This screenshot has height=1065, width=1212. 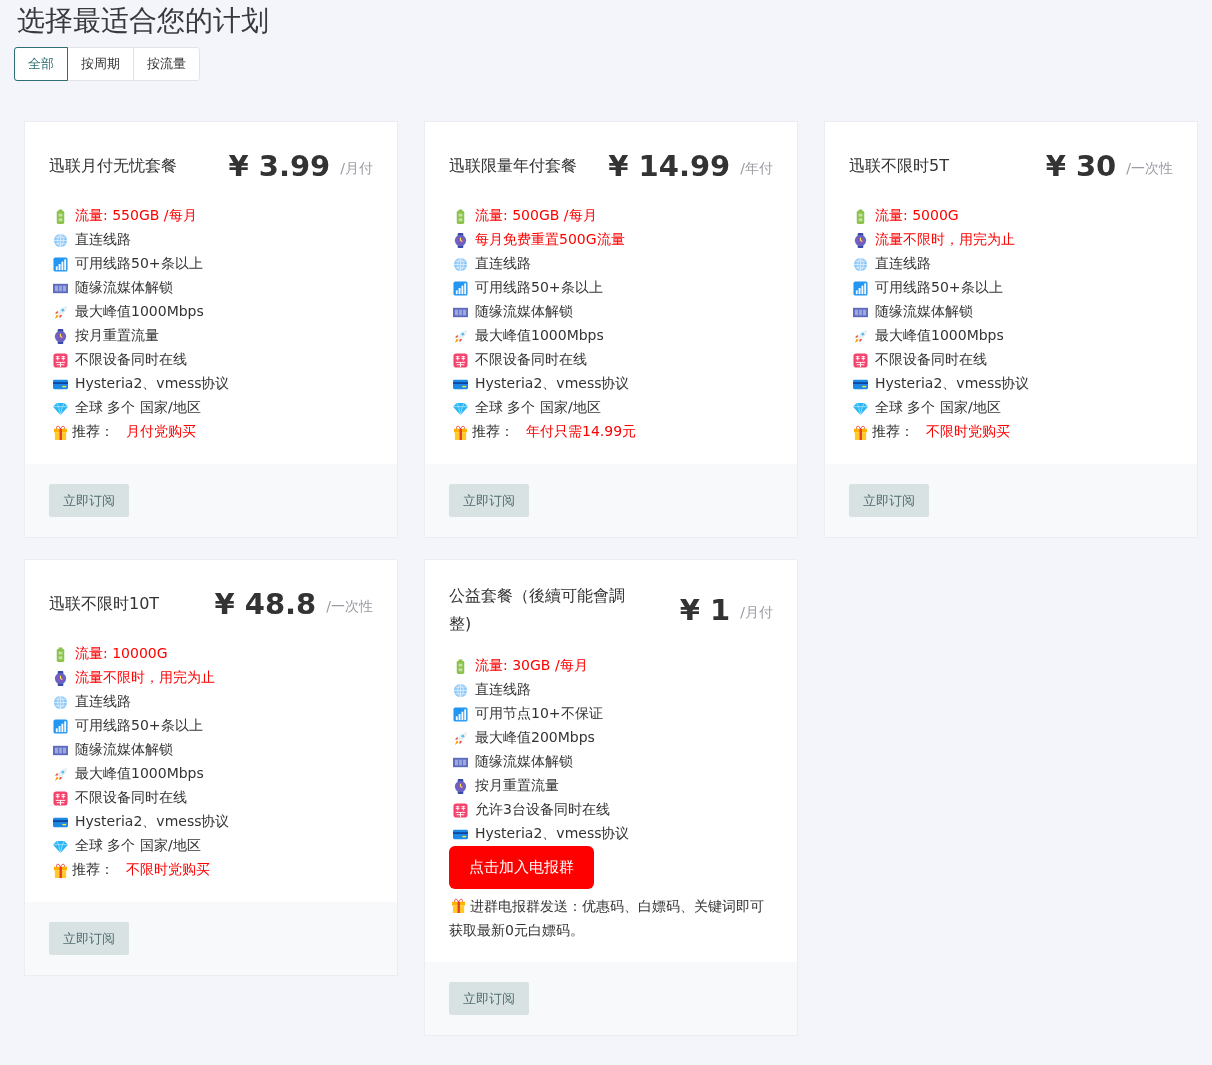 I want to click on filter-tab: 按流量, so click(x=166, y=64).